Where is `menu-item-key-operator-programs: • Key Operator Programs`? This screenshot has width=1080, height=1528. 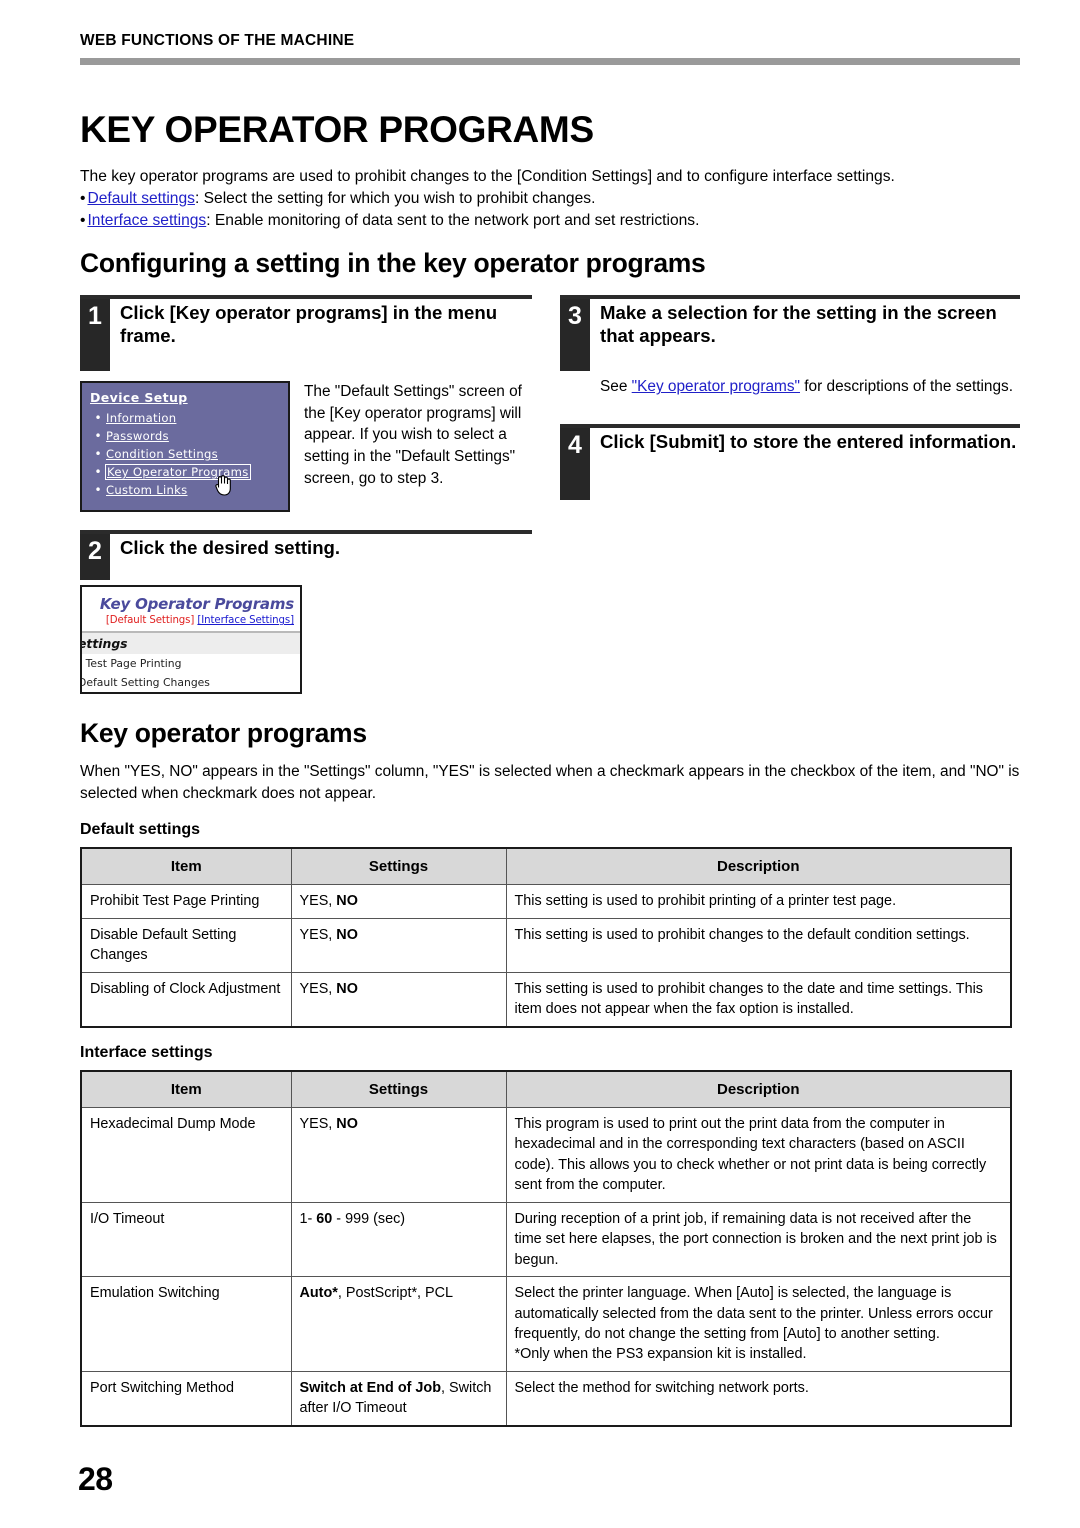
menu-item-key-operator-programs: • Key Operator Programs is located at coordinates (185, 480).